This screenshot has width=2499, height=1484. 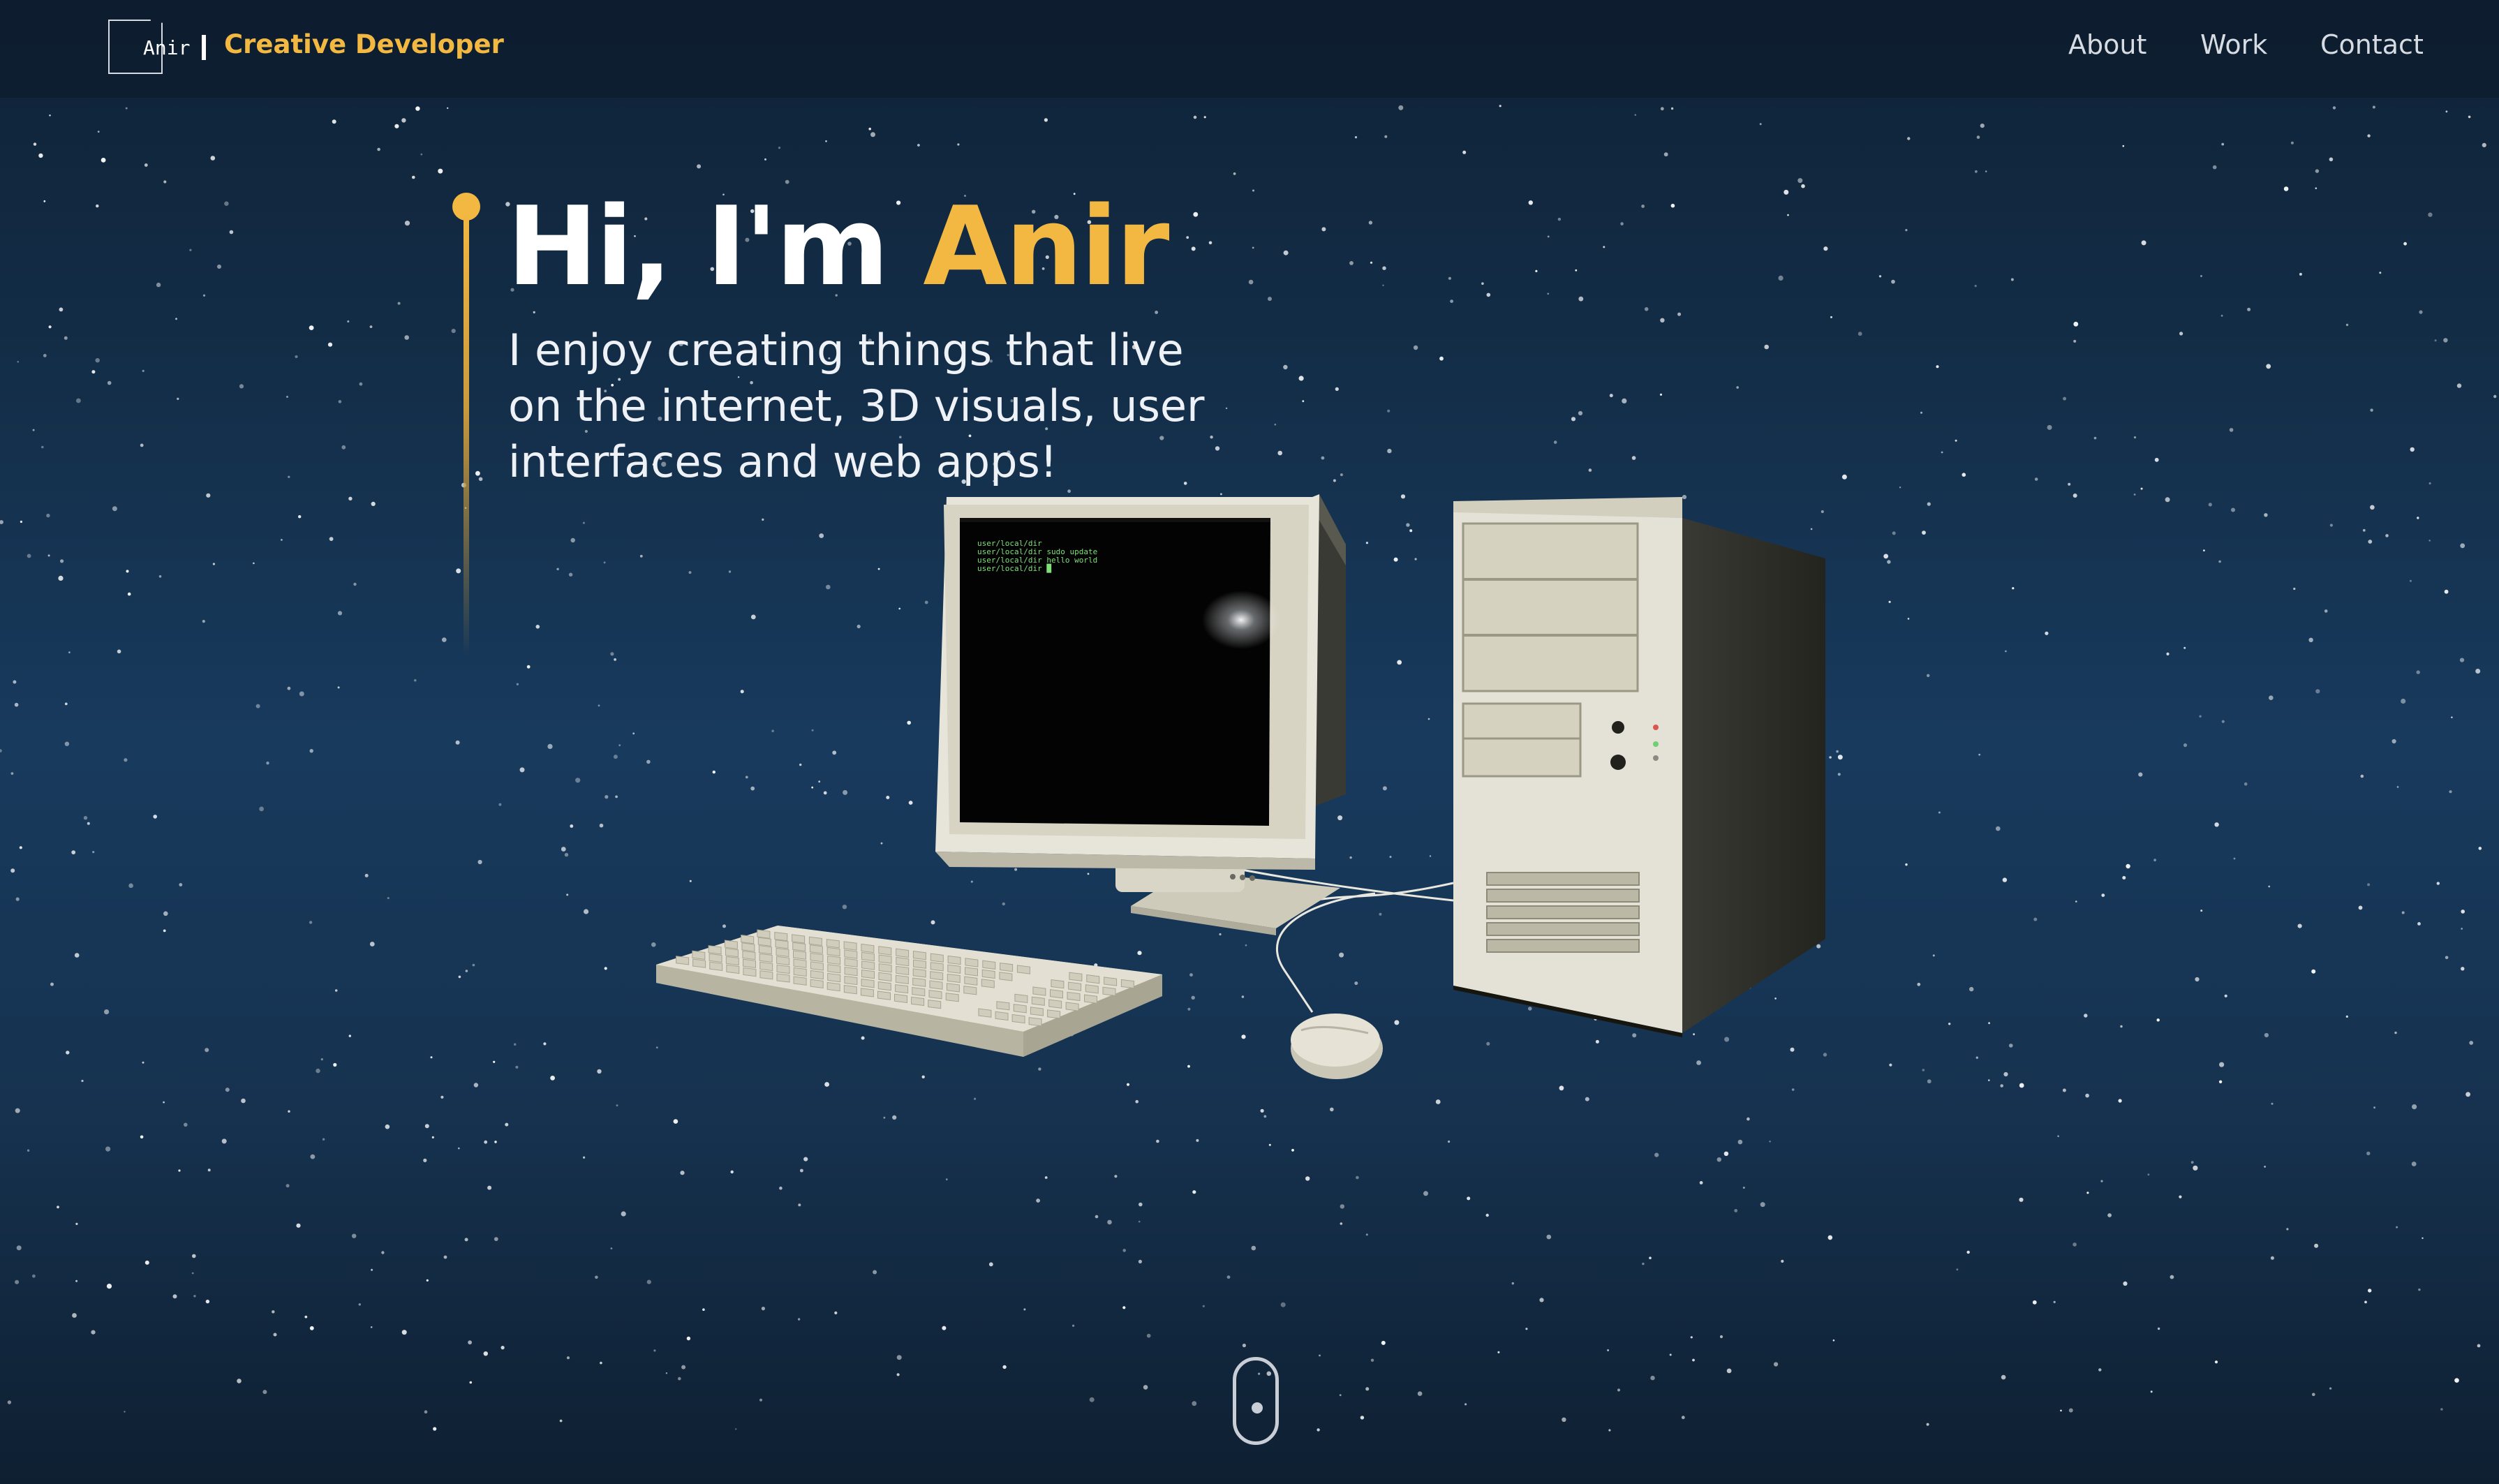 I want to click on terminal-line-4: user/local/dir █, so click(x=1014, y=568).